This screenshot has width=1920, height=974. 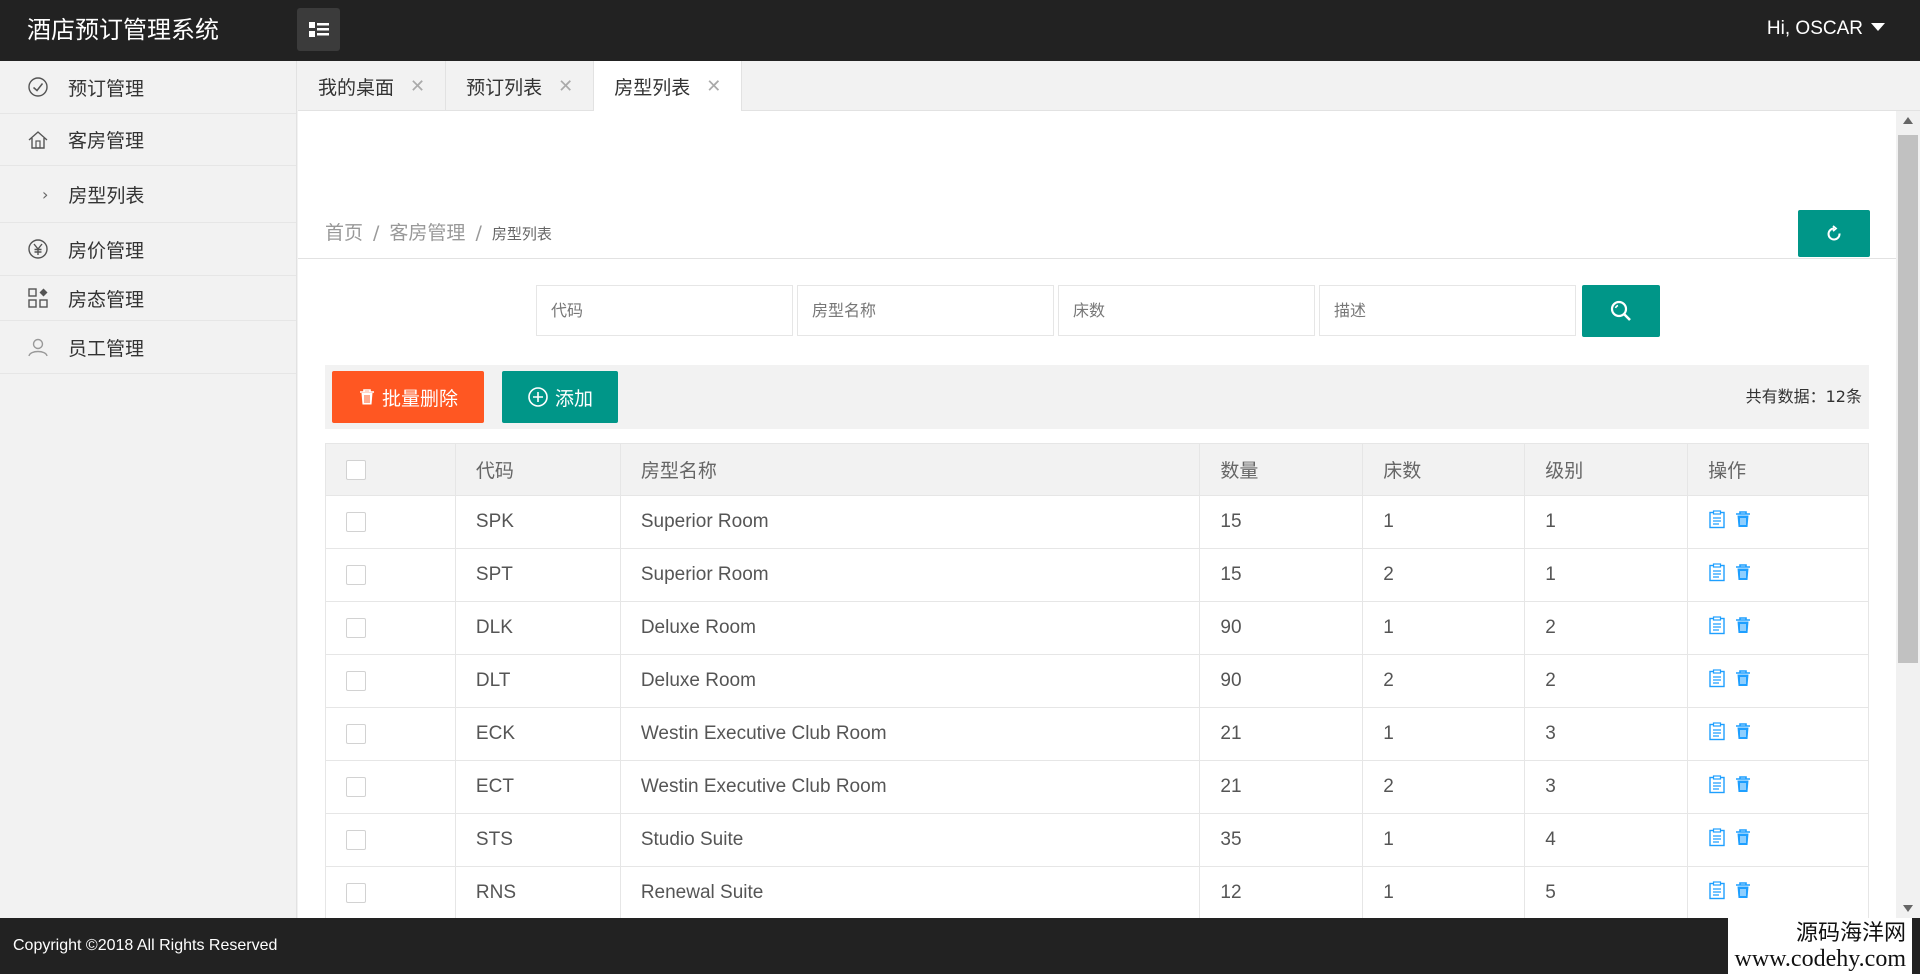 What do you see at coordinates (1447, 310) in the screenshot?
I see `description-input` at bounding box center [1447, 310].